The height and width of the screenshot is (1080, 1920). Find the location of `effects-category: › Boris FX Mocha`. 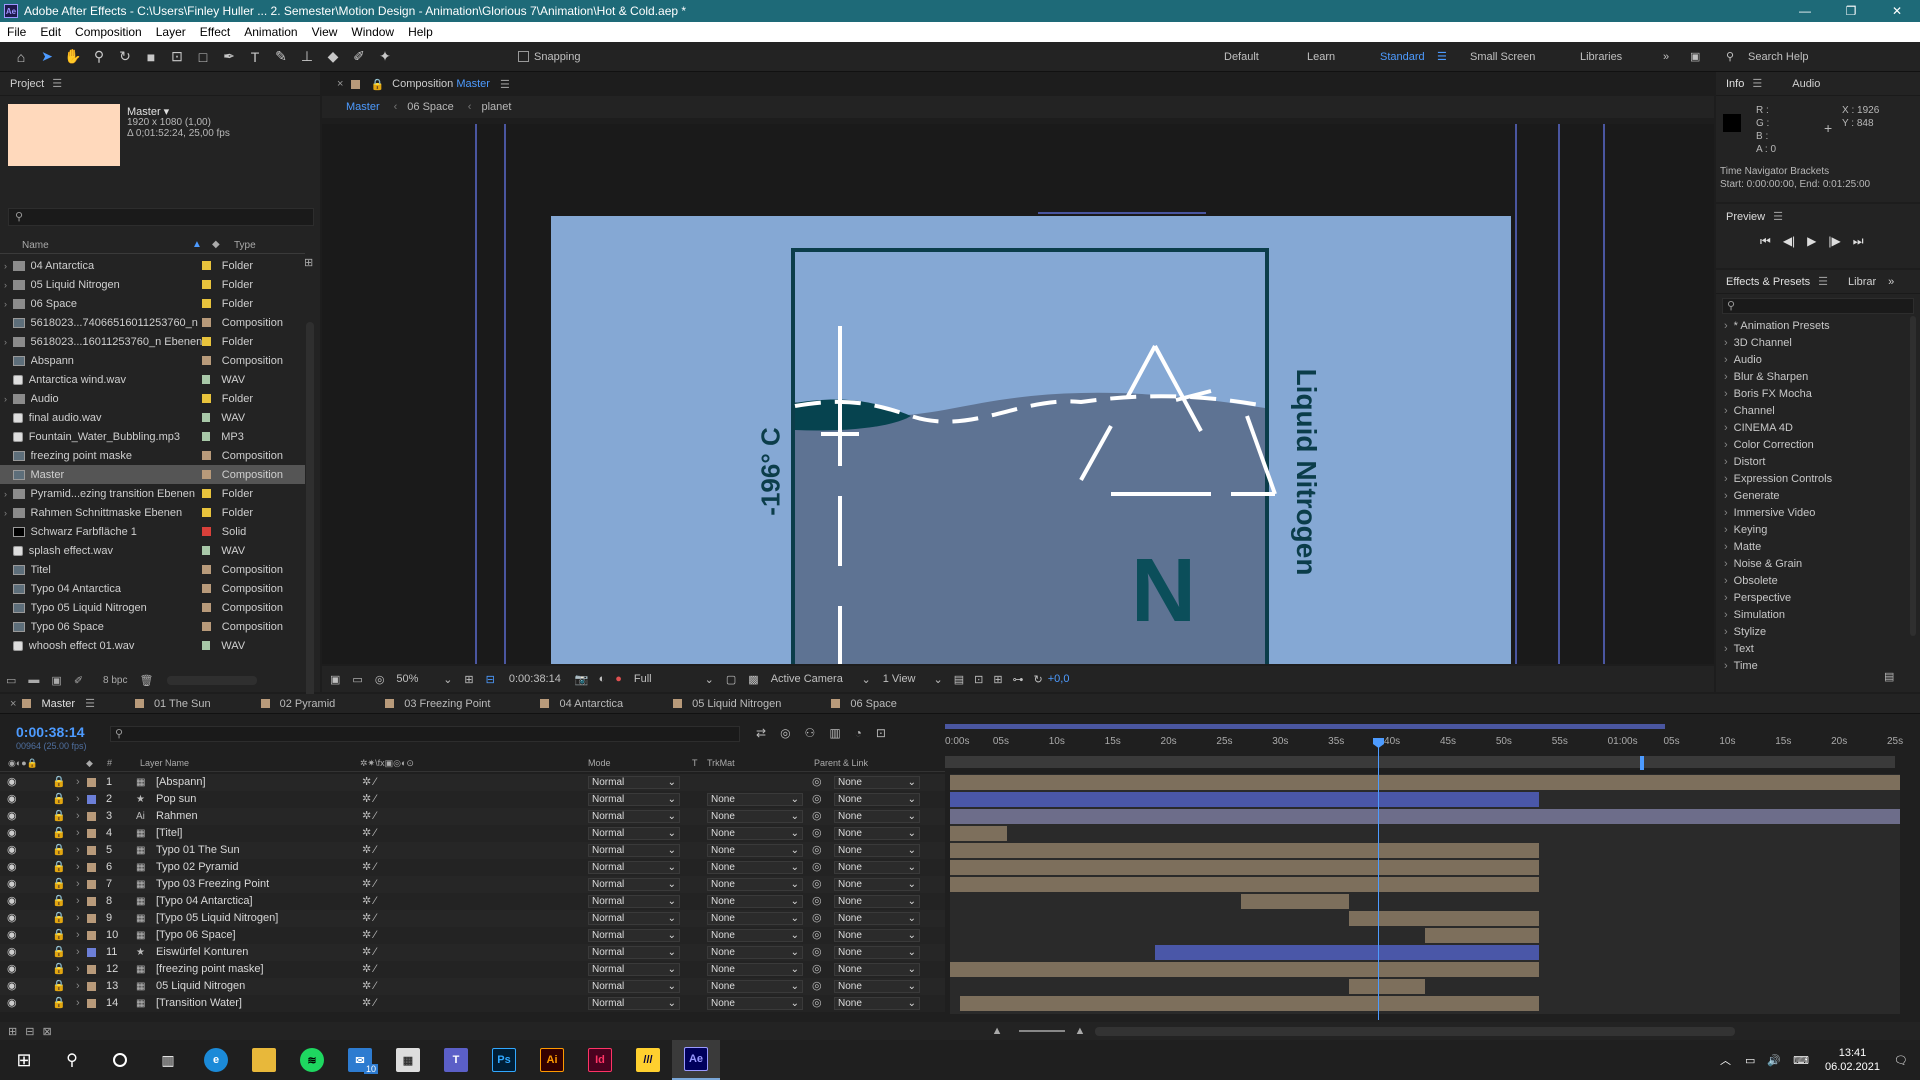

effects-category: › Boris FX Mocha is located at coordinates (1818, 394).